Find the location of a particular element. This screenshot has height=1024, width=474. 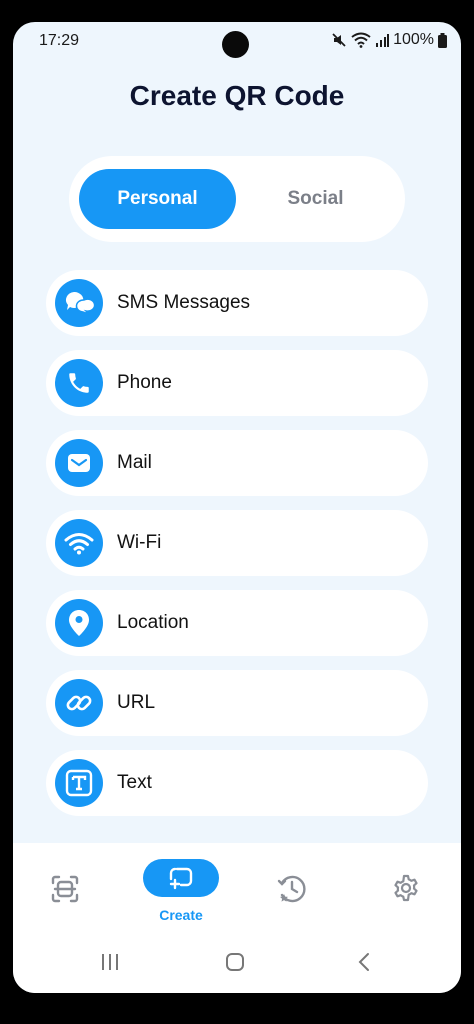

settings-icon is located at coordinates (406, 888).